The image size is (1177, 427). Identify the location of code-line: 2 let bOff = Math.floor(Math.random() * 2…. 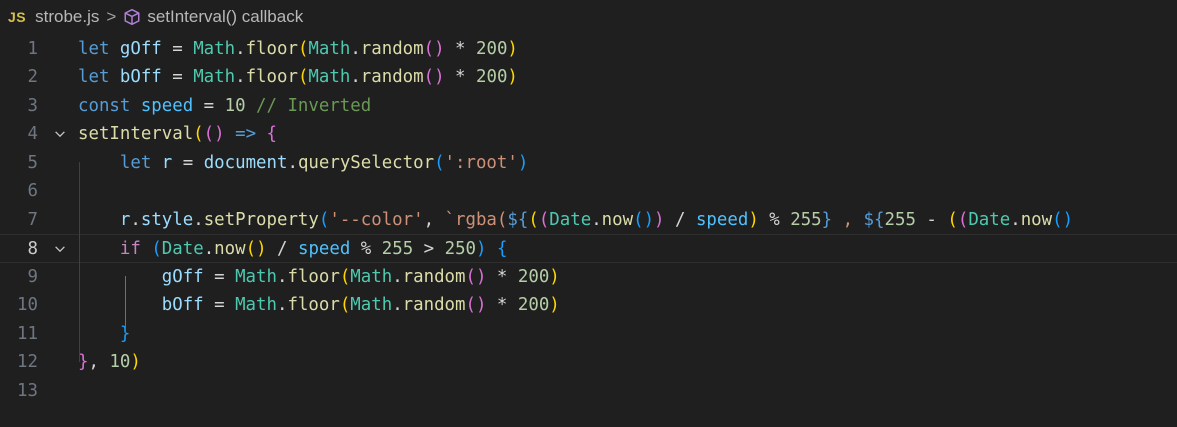
(588, 77).